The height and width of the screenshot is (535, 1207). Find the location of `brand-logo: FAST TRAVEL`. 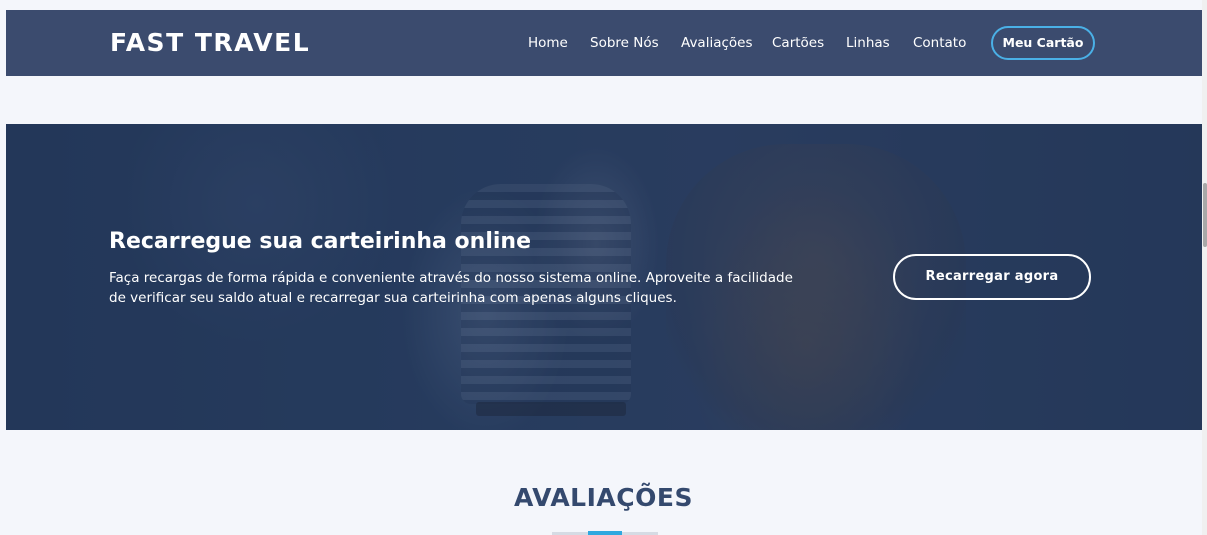

brand-logo: FAST TRAVEL is located at coordinates (210, 43).